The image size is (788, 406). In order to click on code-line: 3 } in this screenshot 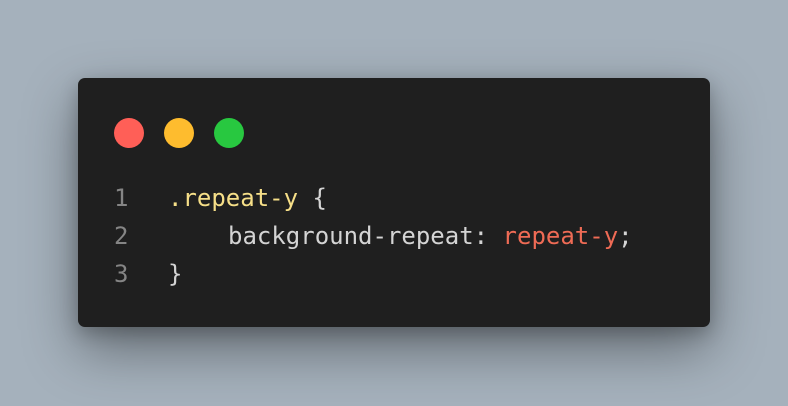, I will do `click(402, 274)`.